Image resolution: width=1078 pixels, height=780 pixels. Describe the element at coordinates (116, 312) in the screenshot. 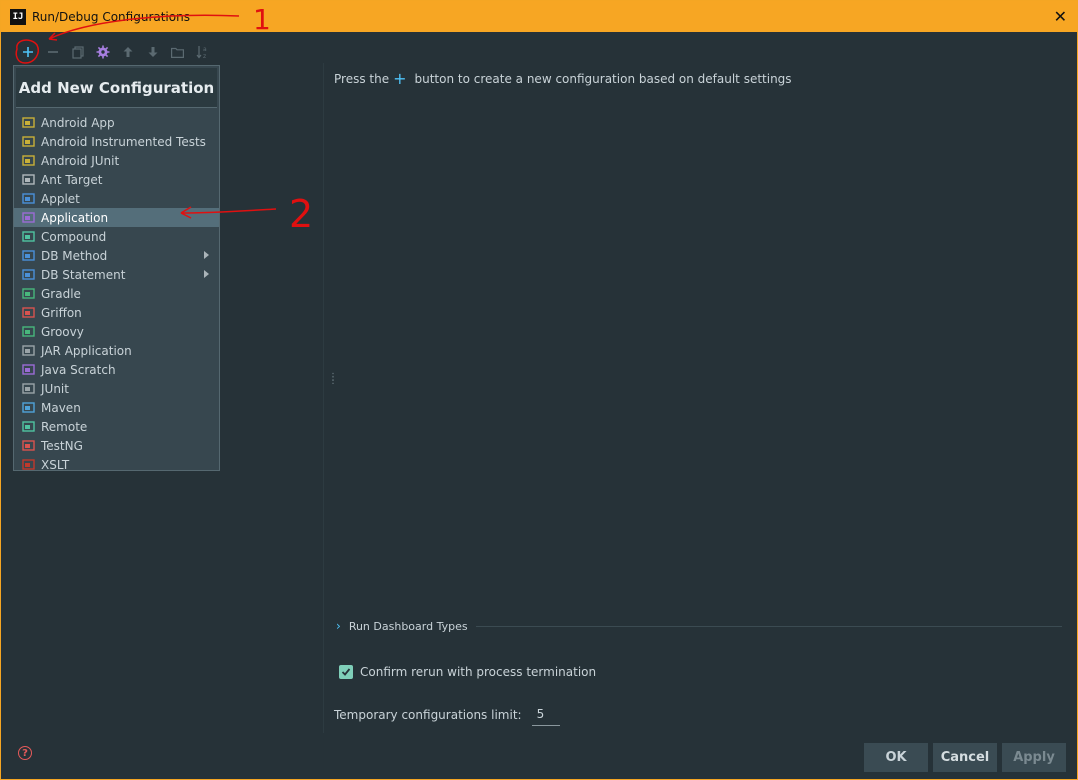

I see `config-type-griffon: Griffon` at that location.